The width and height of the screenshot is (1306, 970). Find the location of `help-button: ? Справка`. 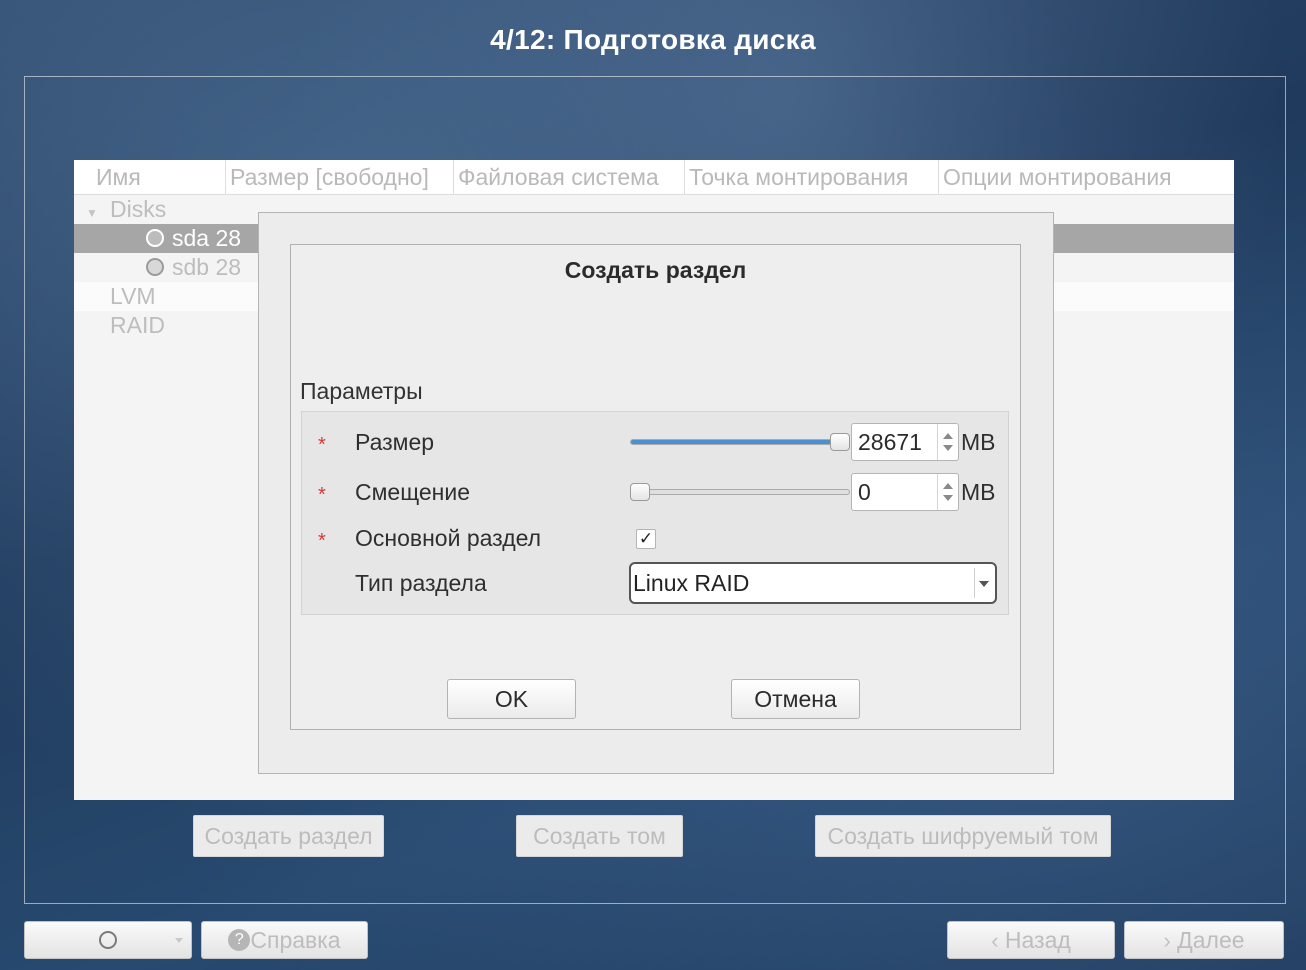

help-button: ? Справка is located at coordinates (284, 940).